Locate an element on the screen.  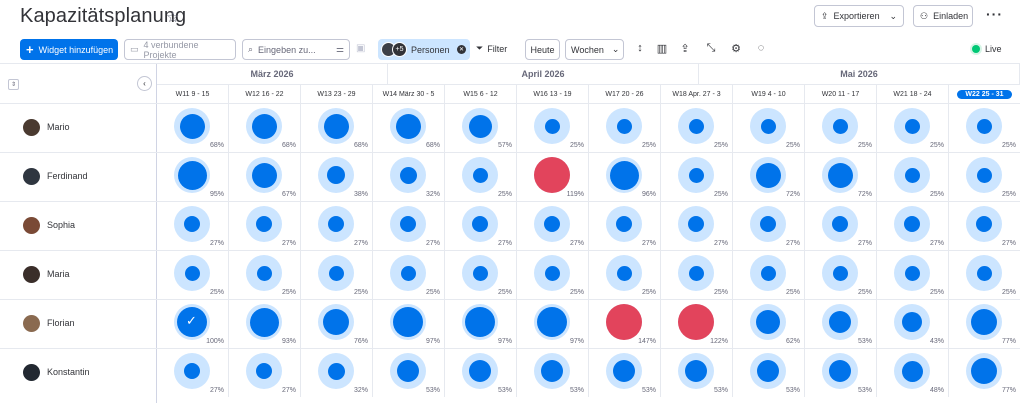
week-label: W14 März 30 - 5 is located at coordinates (409, 94).